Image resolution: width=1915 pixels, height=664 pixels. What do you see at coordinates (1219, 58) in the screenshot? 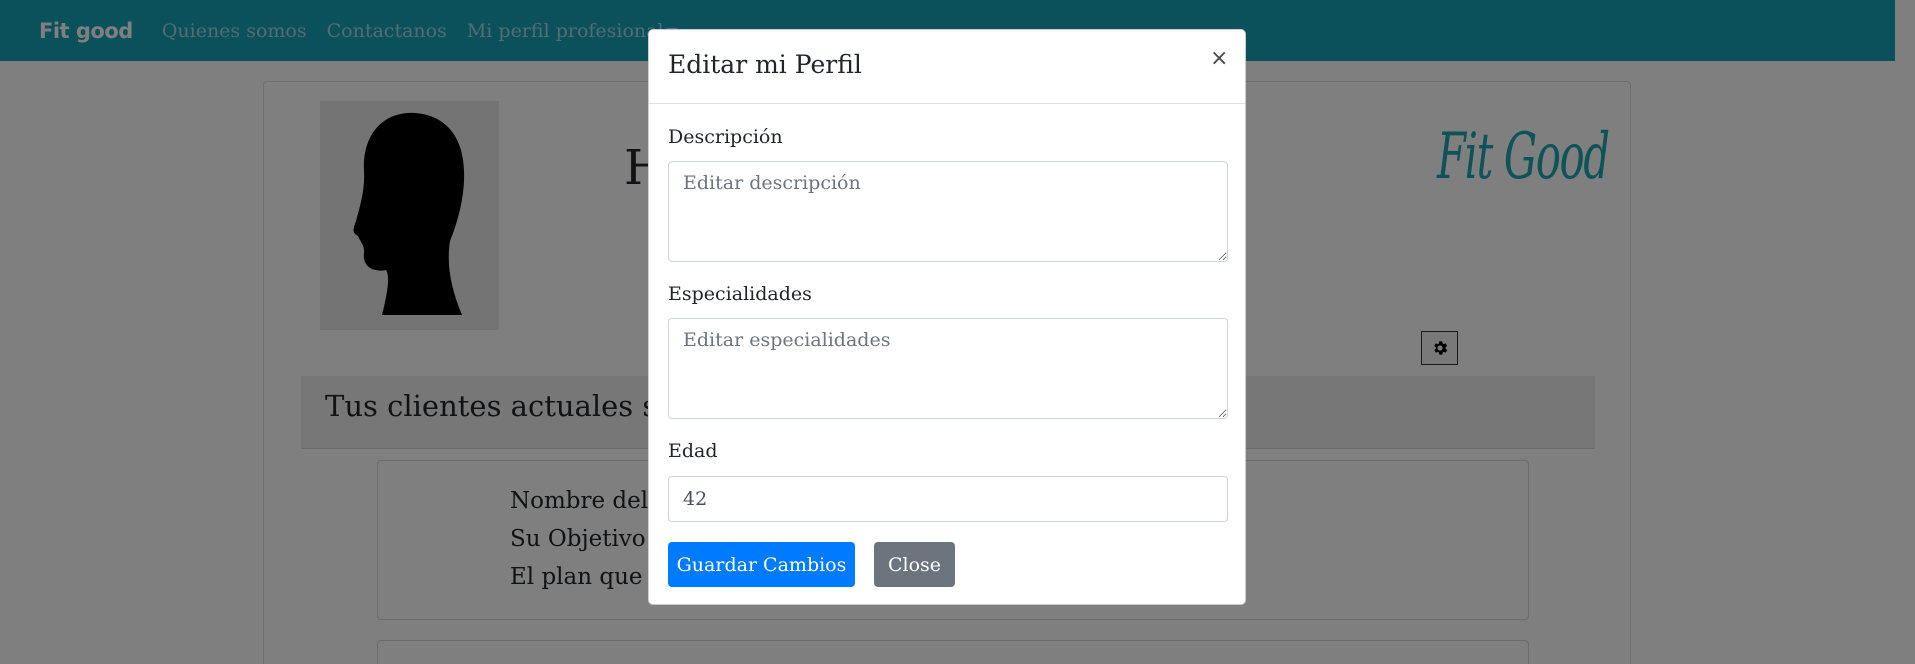
I see `close-icon: ×` at bounding box center [1219, 58].